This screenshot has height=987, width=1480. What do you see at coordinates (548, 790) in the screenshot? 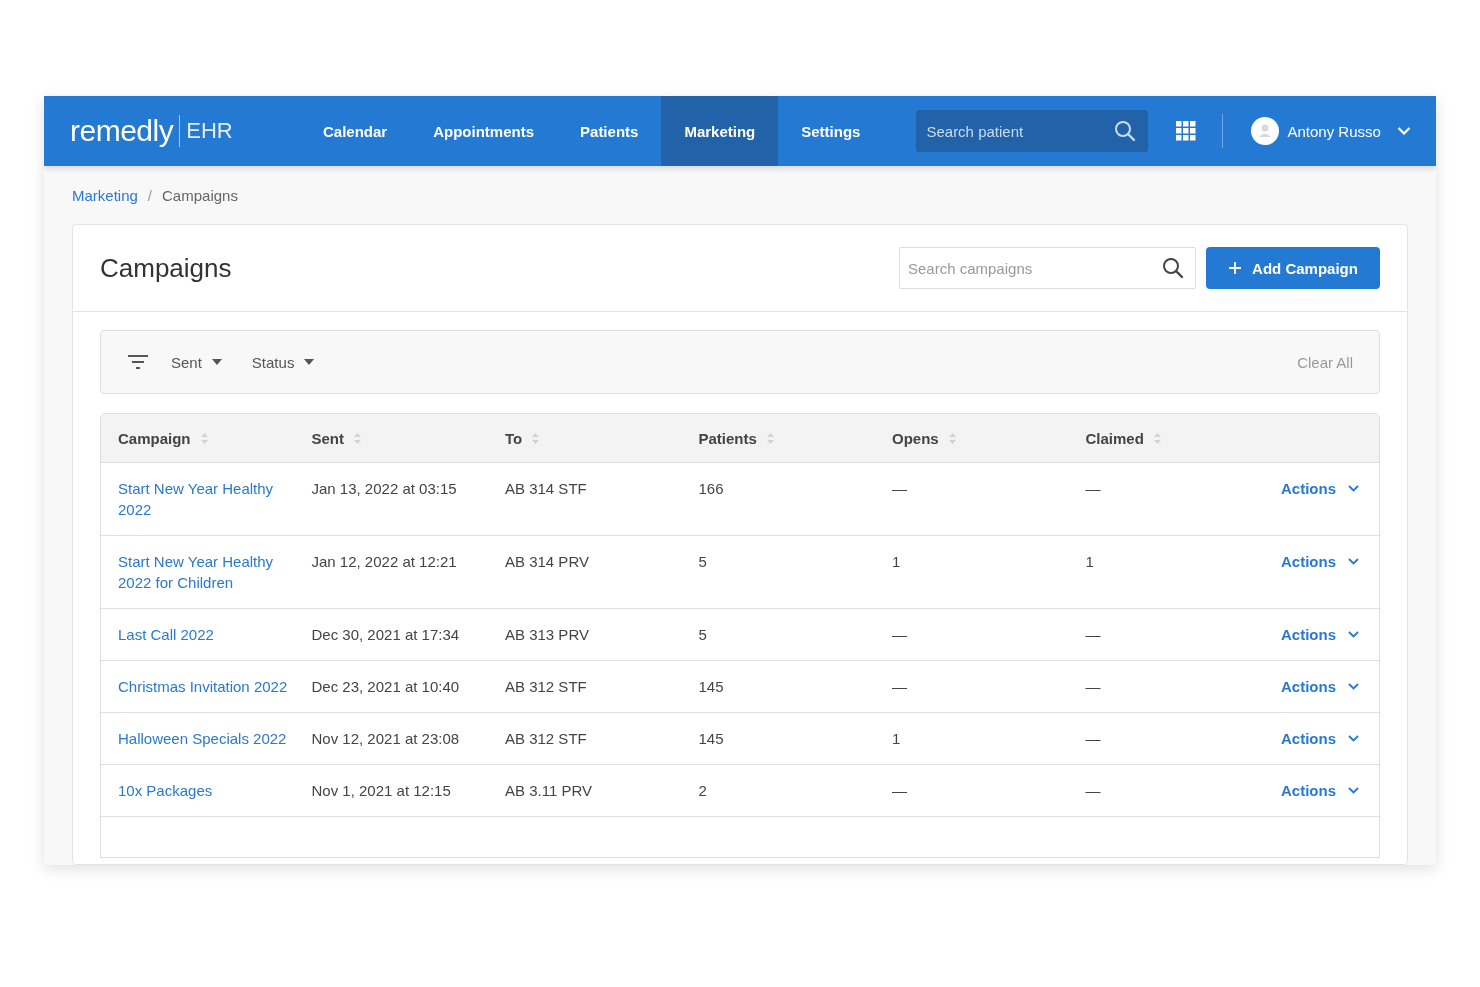
I see `table-cell: AB 3.11 PRV` at bounding box center [548, 790].